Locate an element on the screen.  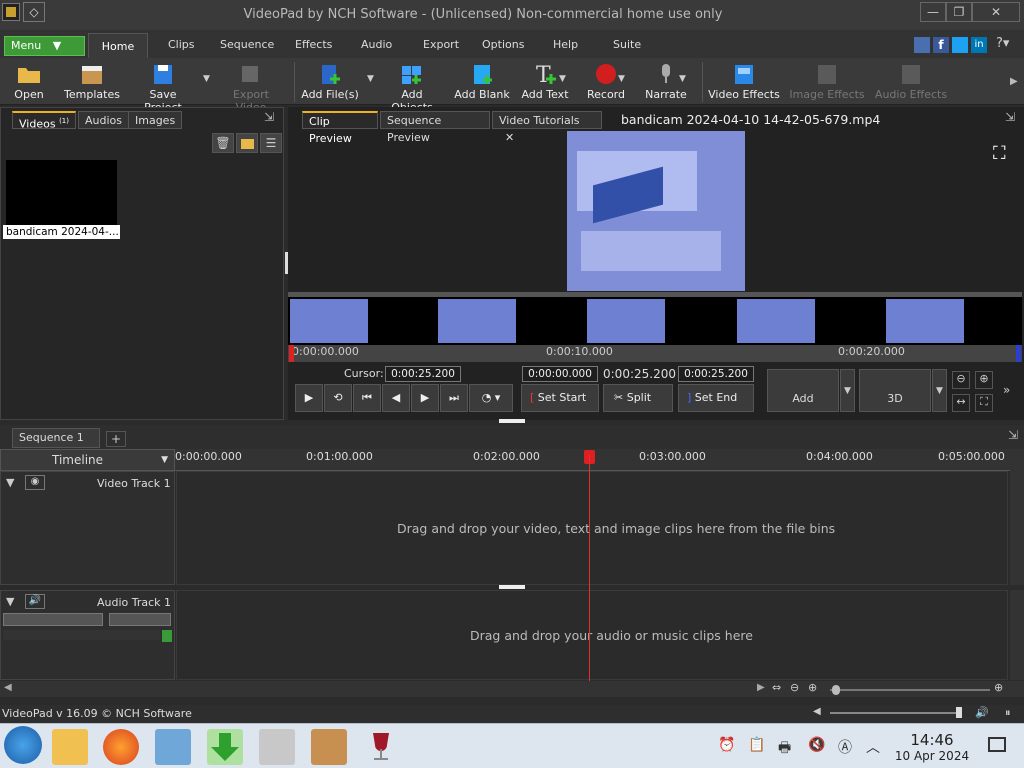
tab-video-tutorials: Video Tutorials ✕ is located at coordinates (547, 127).